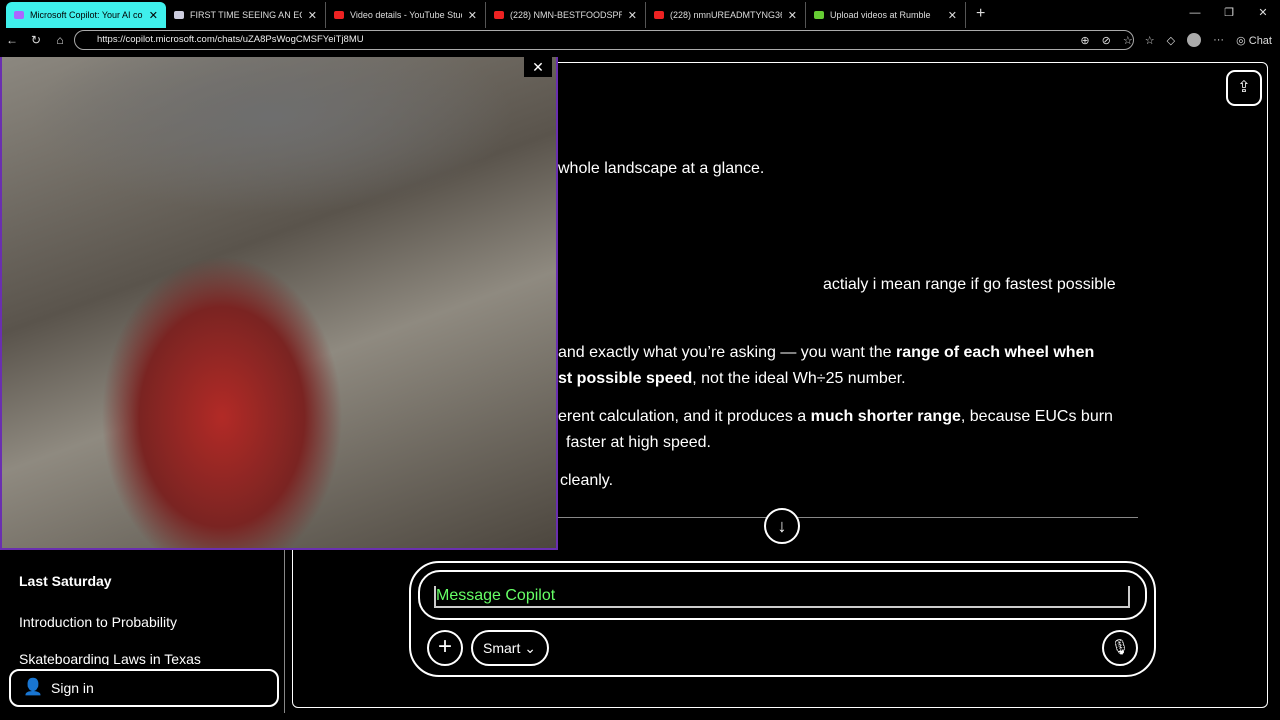  What do you see at coordinates (33, 687) in the screenshot?
I see `user-icon: 👤` at bounding box center [33, 687].